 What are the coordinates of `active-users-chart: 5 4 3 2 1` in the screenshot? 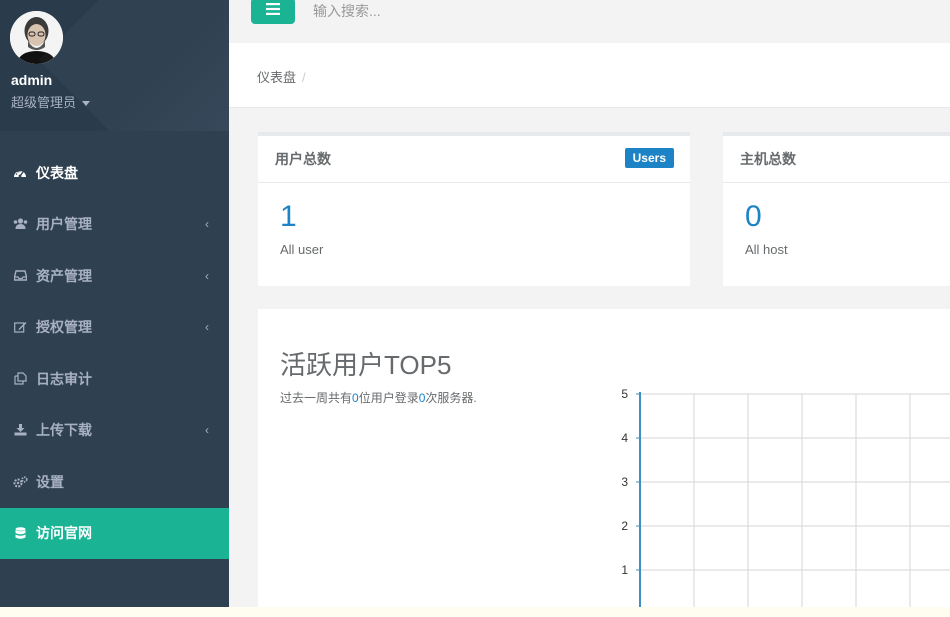 It's located at (785, 497).